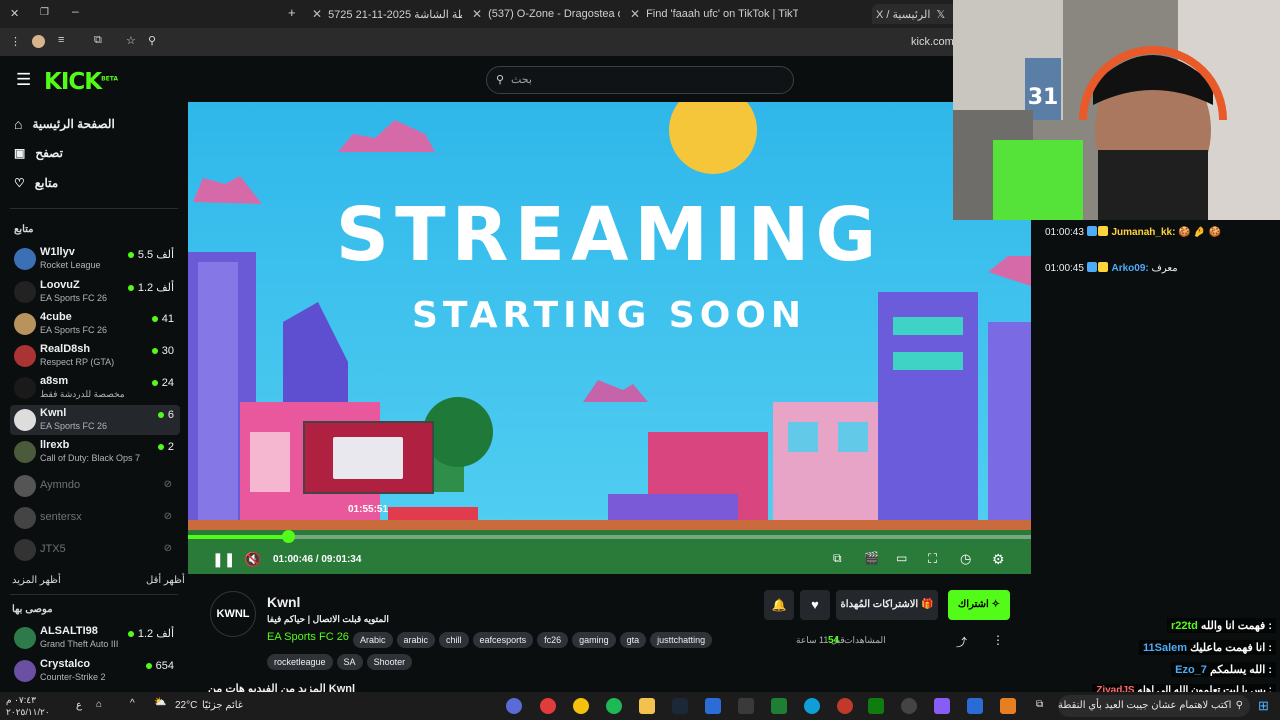 This screenshot has height=720, width=1280. I want to click on overlay-text: الله يسلمكم :, so click(1240, 670).